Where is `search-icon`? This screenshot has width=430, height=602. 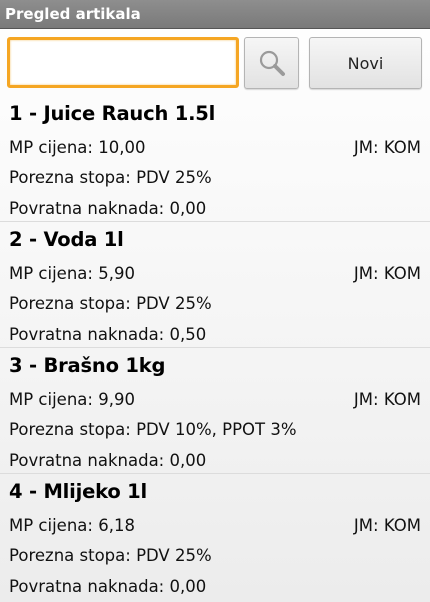 search-icon is located at coordinates (272, 63).